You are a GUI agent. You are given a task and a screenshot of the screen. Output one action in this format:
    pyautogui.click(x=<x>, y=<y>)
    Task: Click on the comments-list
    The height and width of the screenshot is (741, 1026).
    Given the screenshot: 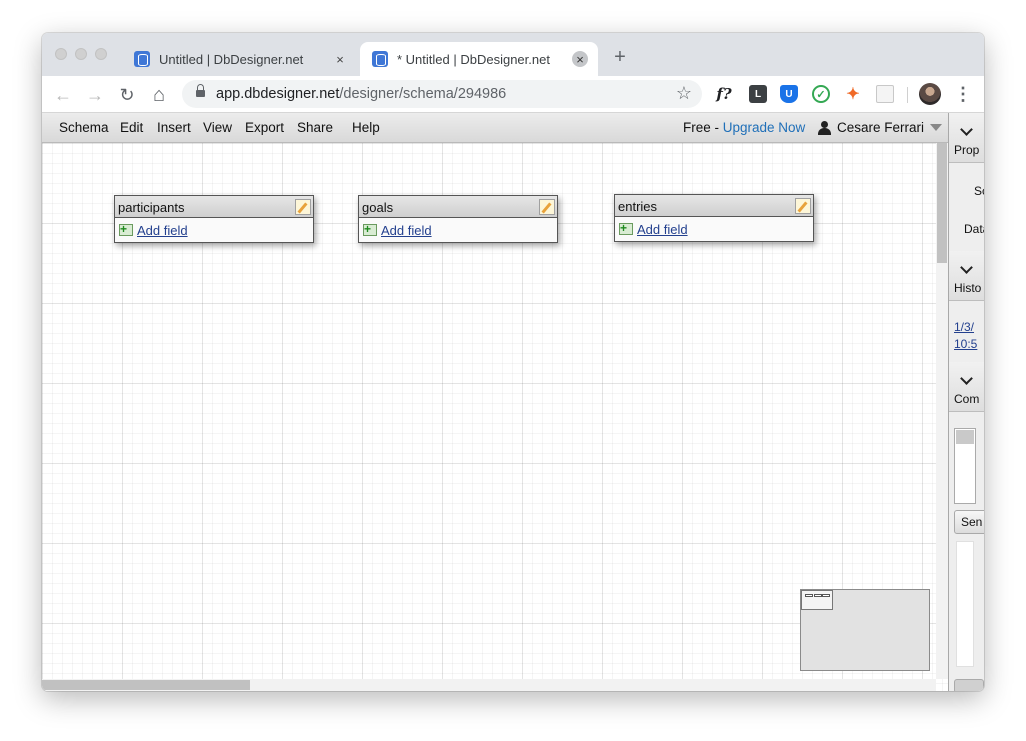 What is the action you would take?
    pyautogui.click(x=965, y=604)
    